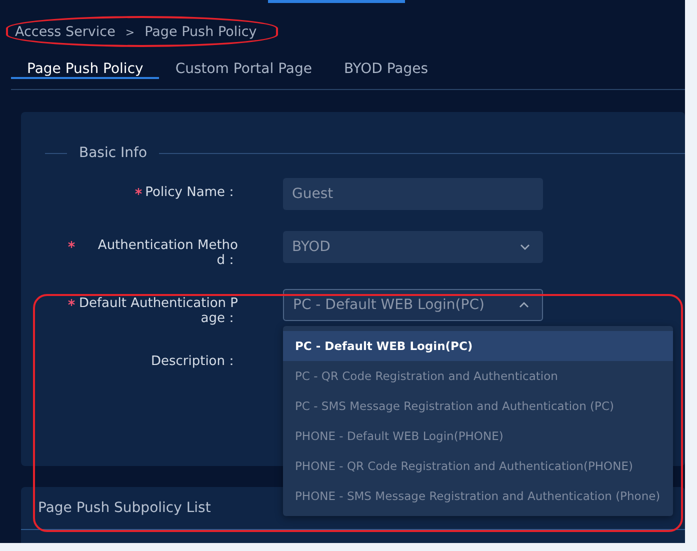 Image resolution: width=697 pixels, height=551 pixels. What do you see at coordinates (200, 32) in the screenshot?
I see `breadcrumb-item: Page Push Policy` at bounding box center [200, 32].